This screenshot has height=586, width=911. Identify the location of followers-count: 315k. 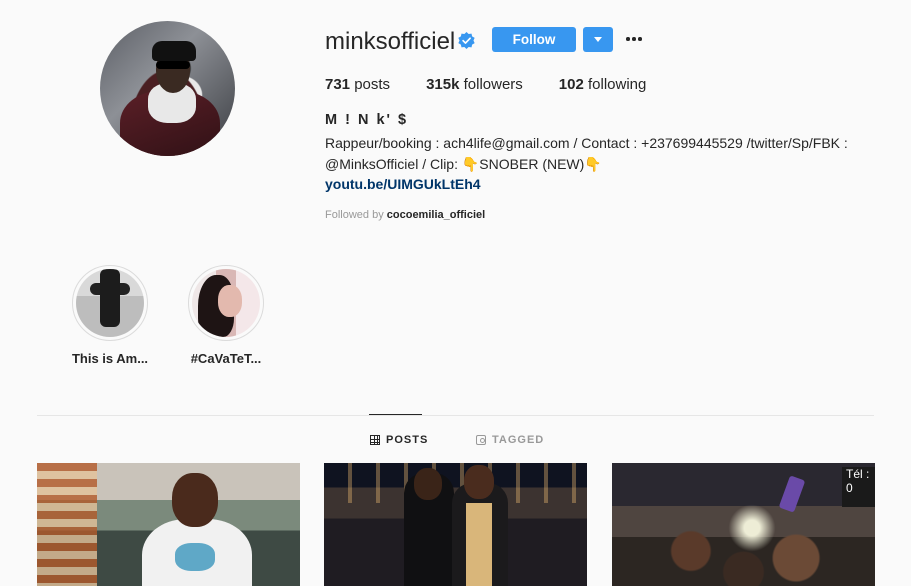
(443, 84).